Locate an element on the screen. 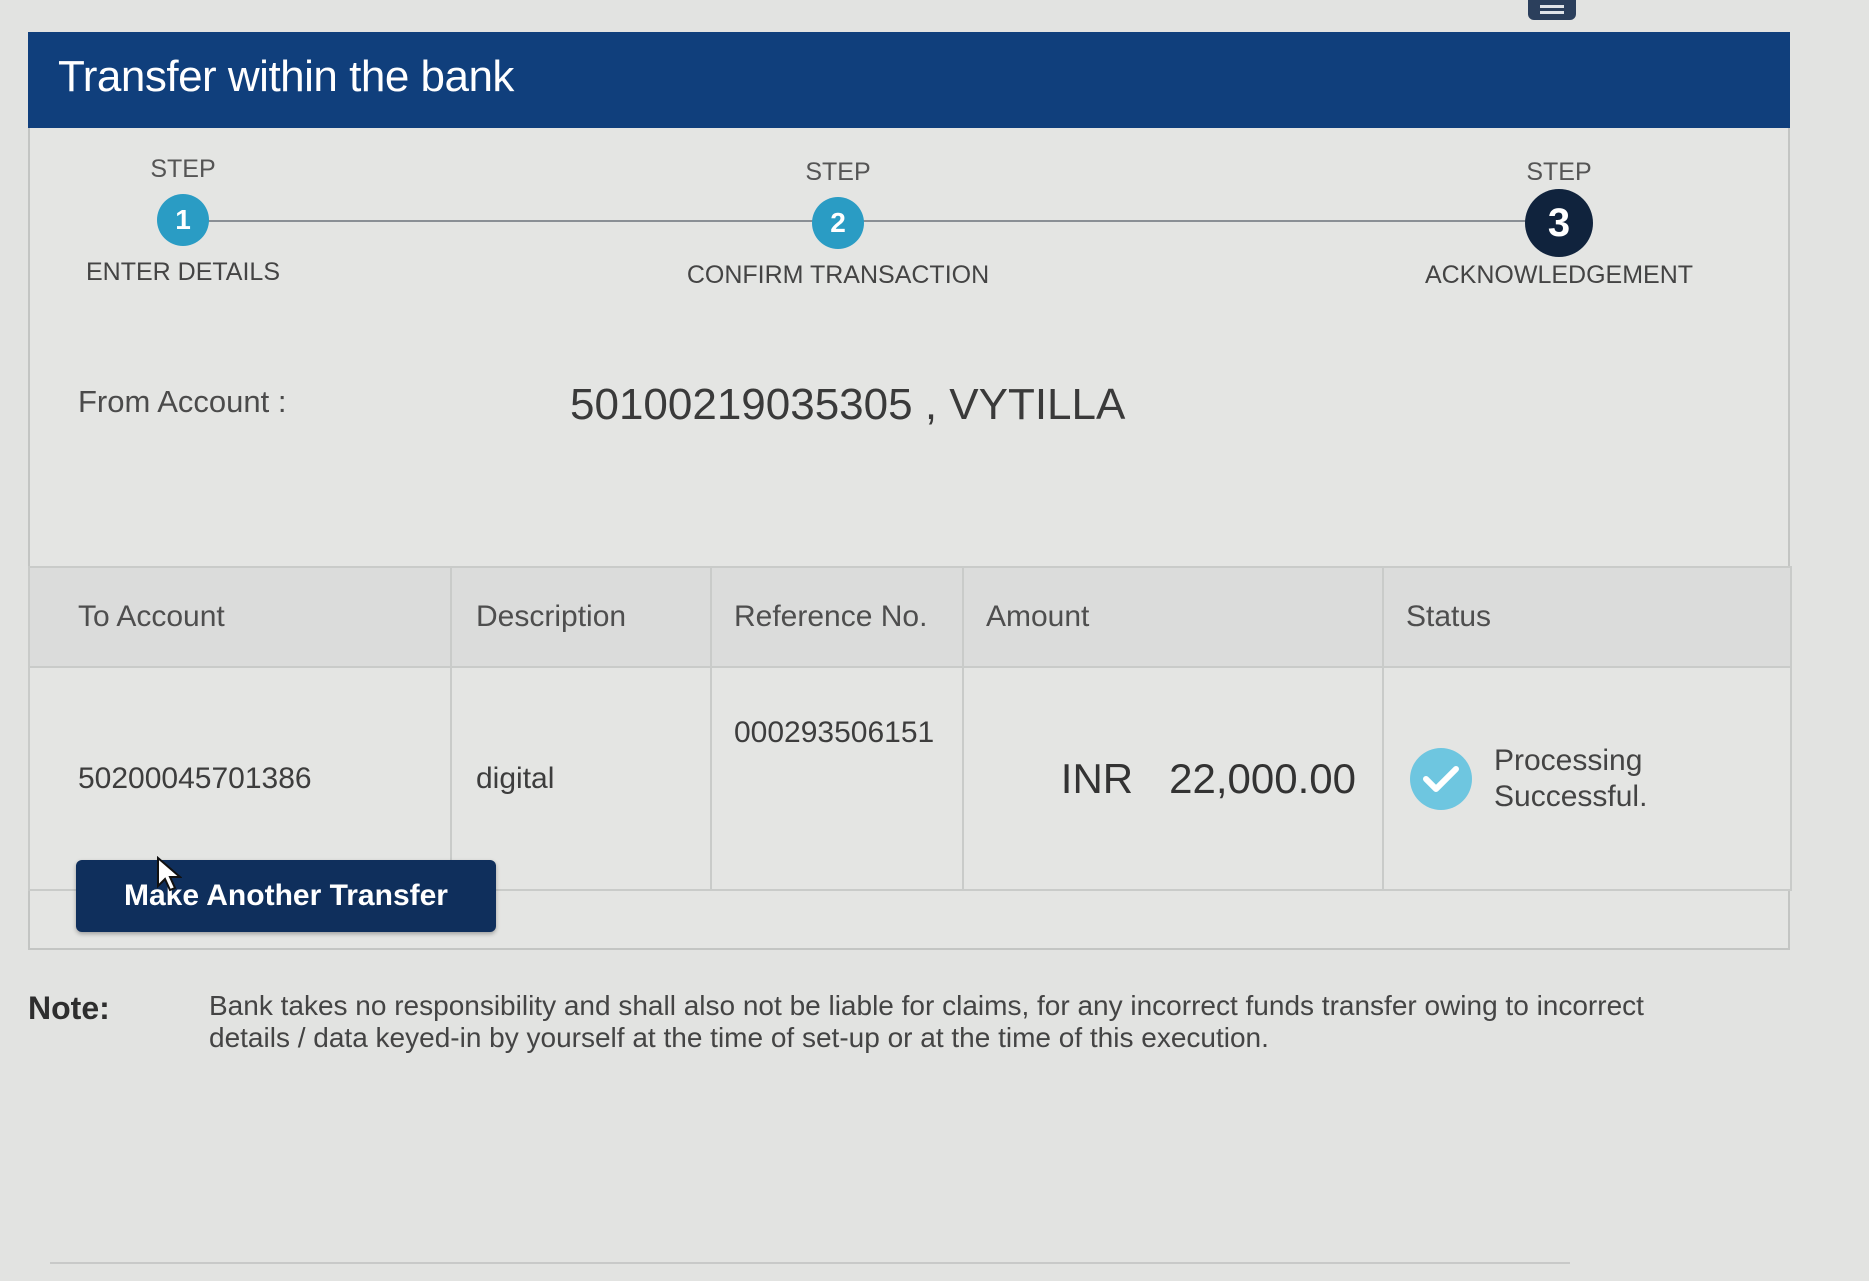 The height and width of the screenshot is (1281, 1869). amount-cell: INR 22,000.00 is located at coordinates (1173, 778).